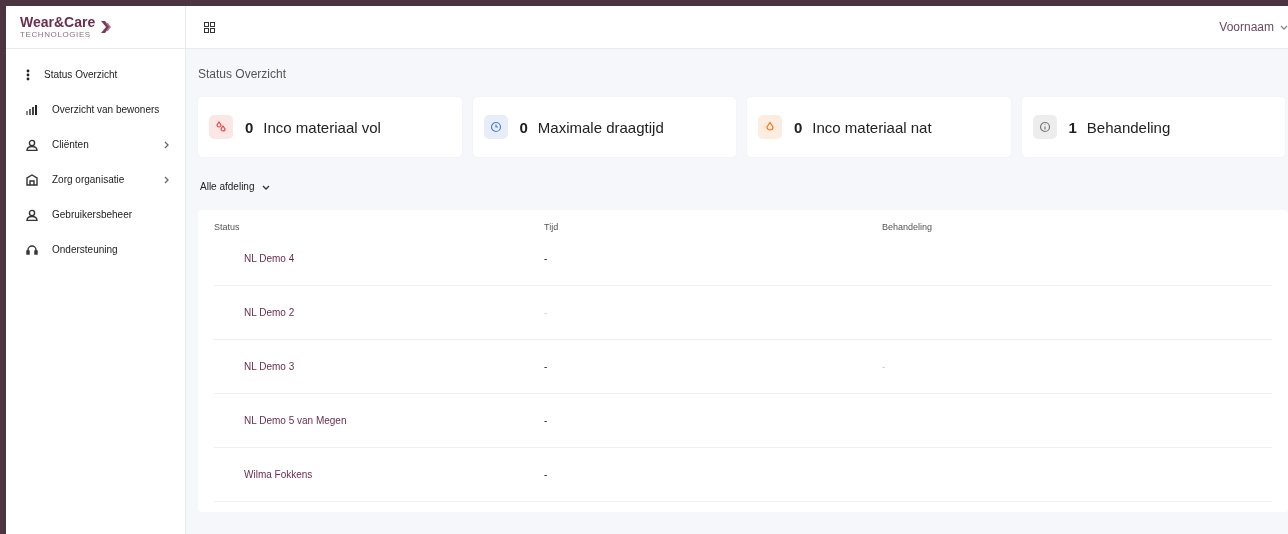 The width and height of the screenshot is (1288, 534). What do you see at coordinates (379, 420) in the screenshot?
I see `client-name: NL Demo 5 van Megen` at bounding box center [379, 420].